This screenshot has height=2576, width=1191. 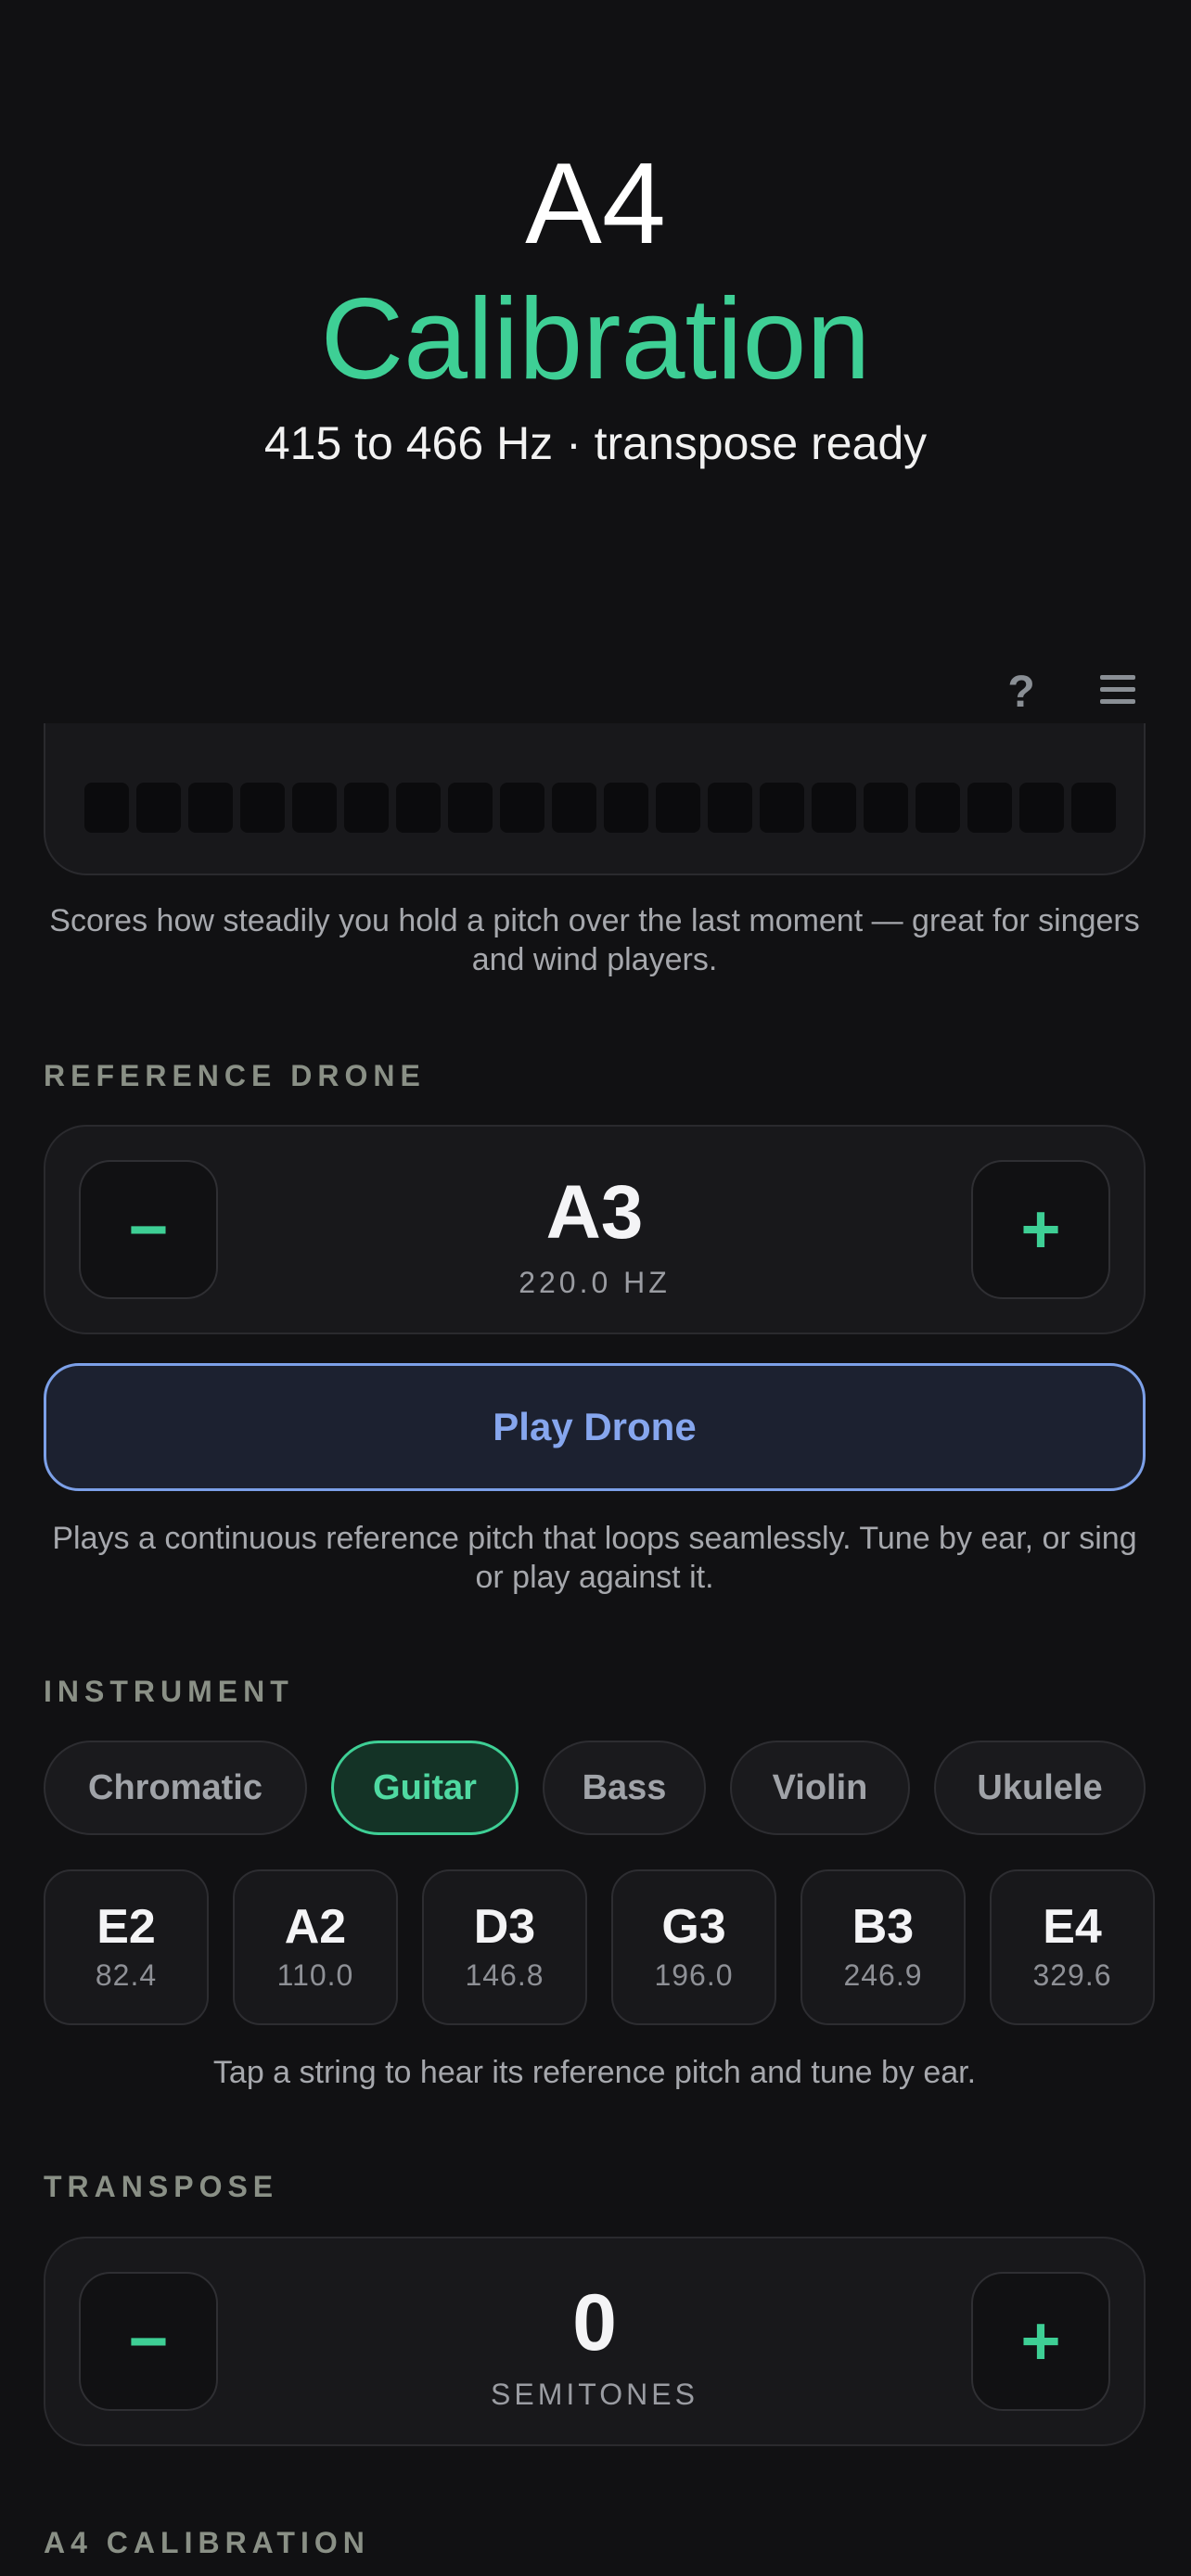 I want to click on section-label-reference-drone: REFERENCE DRONE, so click(x=235, y=1076).